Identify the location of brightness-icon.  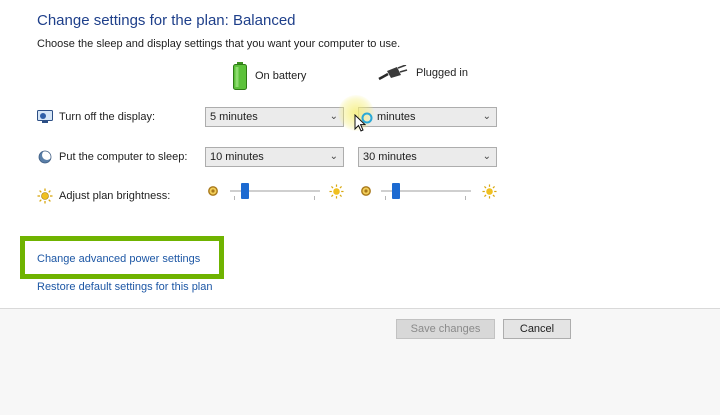
(45, 196).